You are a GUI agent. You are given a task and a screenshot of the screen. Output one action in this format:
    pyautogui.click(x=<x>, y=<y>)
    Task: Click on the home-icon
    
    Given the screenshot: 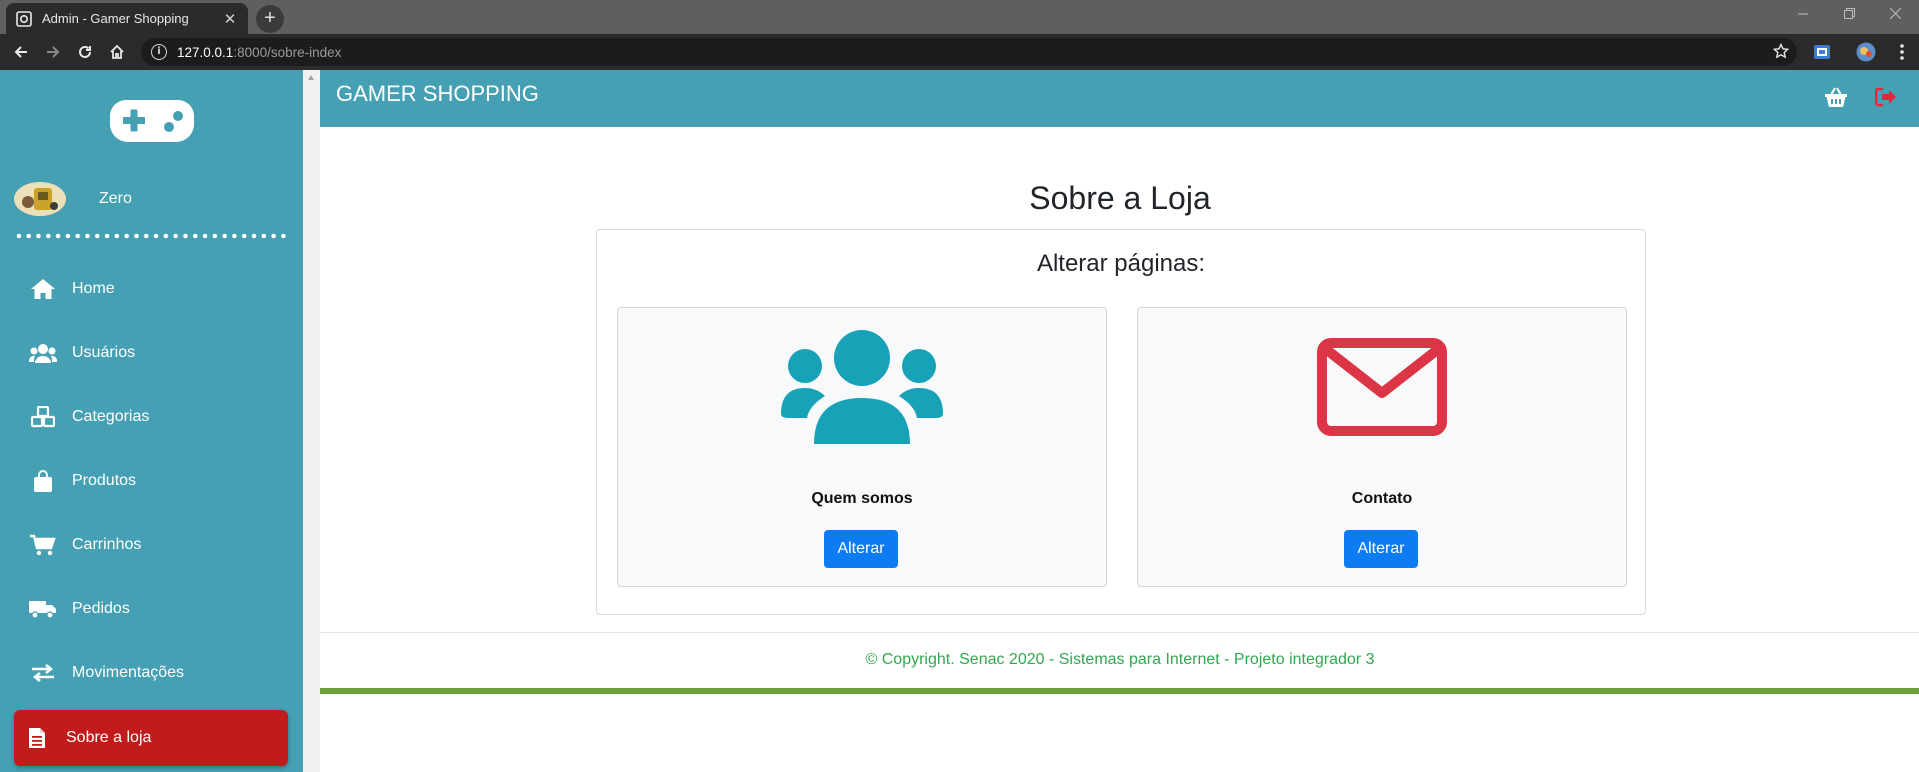 What is the action you would take?
    pyautogui.click(x=43, y=289)
    